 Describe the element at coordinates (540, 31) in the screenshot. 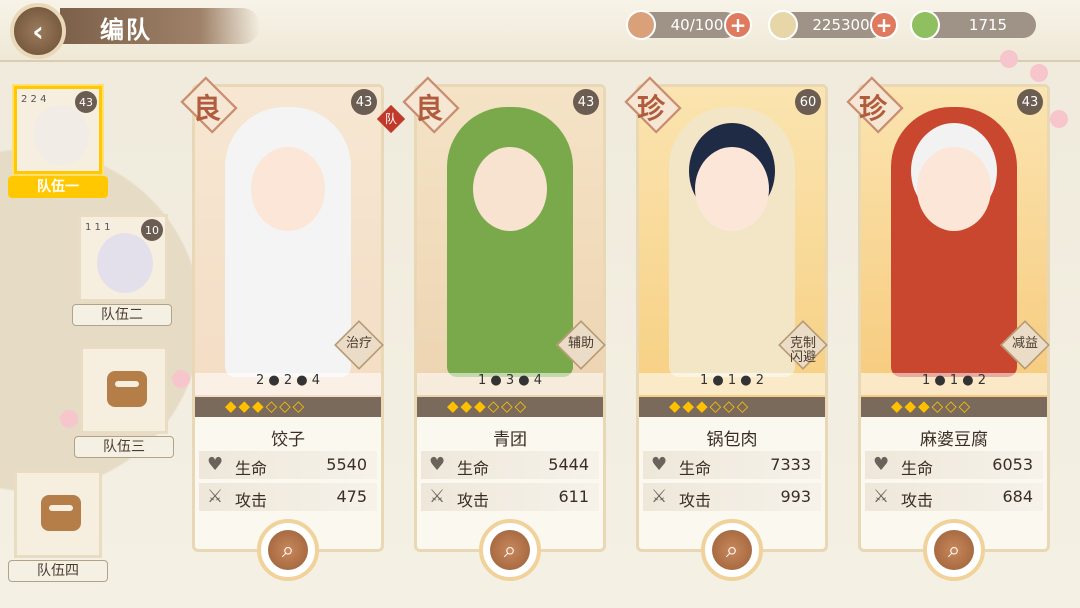

I see `top-bar: ‹ 编队 40/100 + 225300 + 1715` at that location.